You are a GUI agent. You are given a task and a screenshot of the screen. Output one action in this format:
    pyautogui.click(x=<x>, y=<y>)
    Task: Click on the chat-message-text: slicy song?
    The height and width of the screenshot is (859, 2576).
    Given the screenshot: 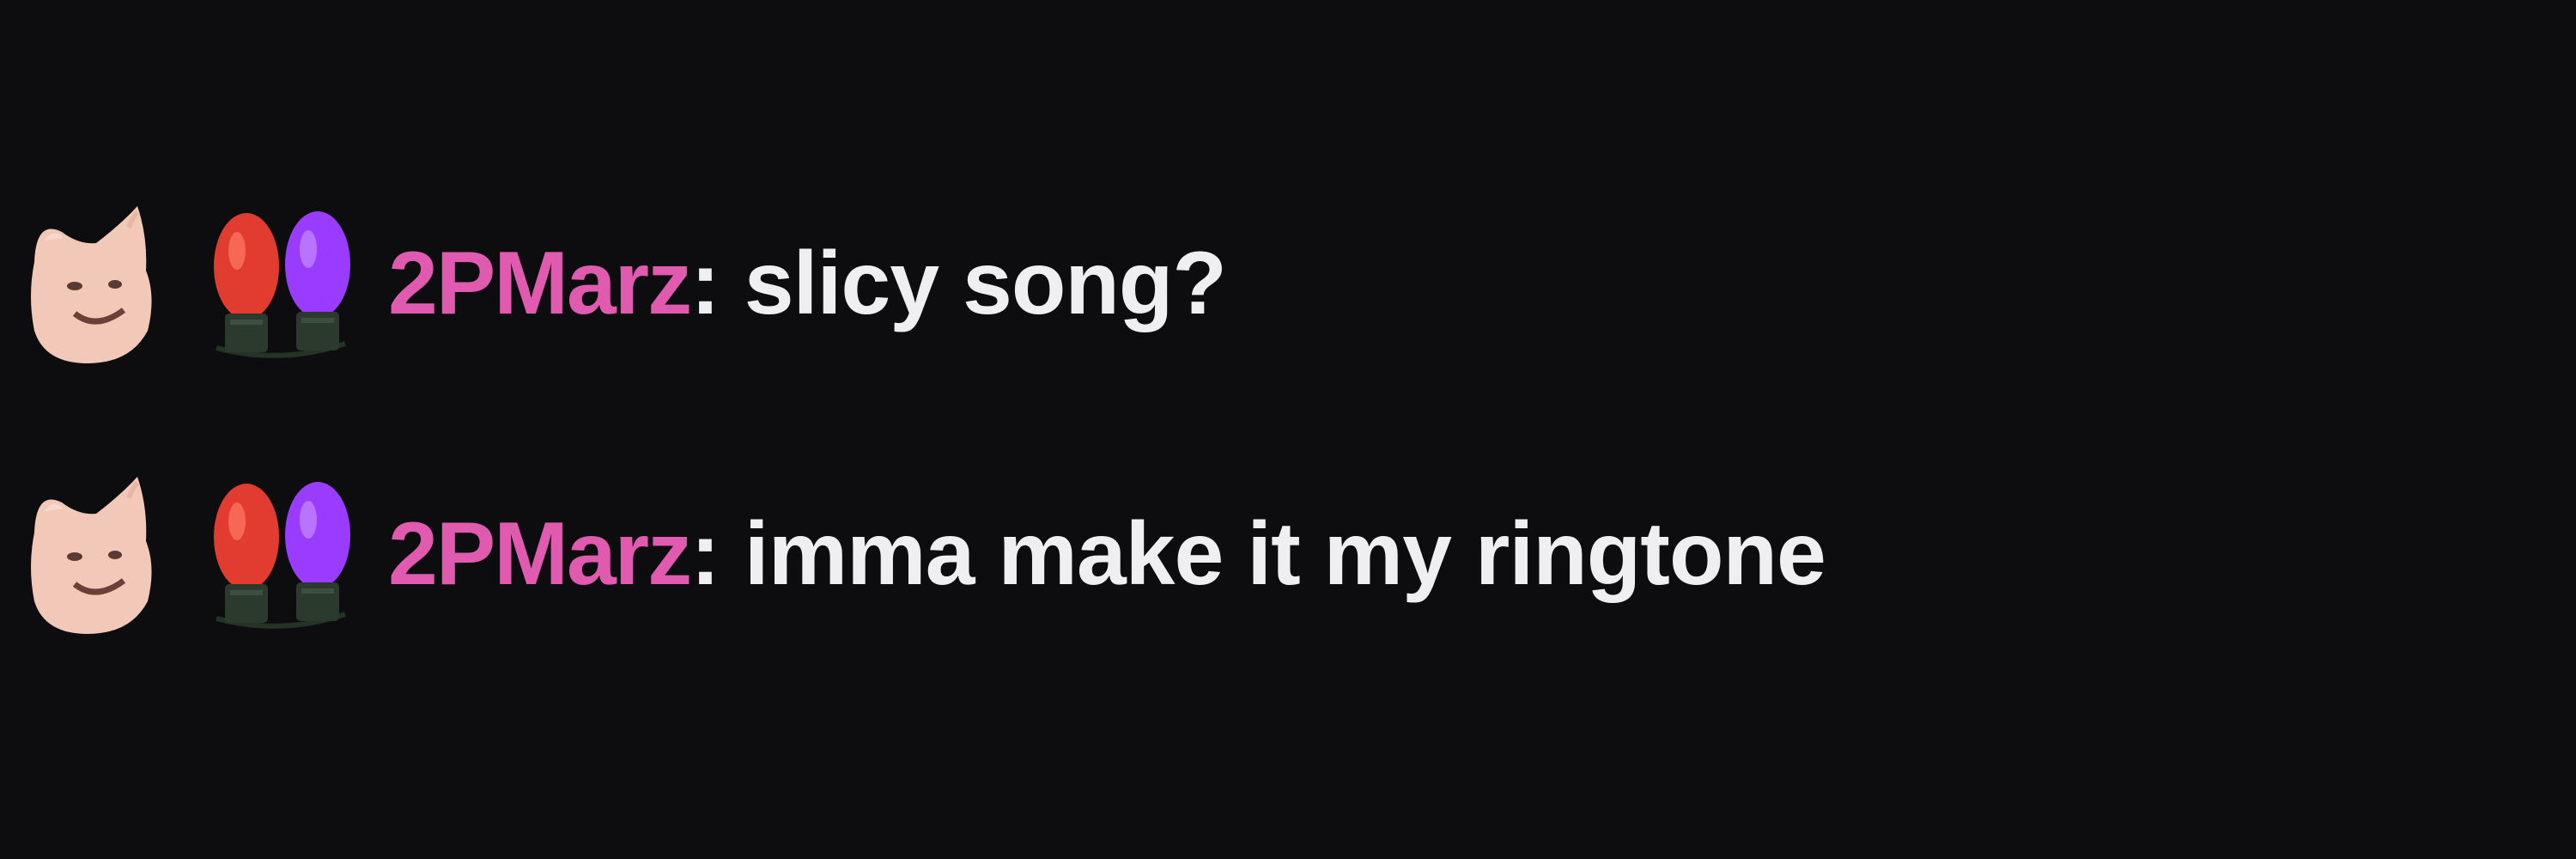 What is the action you would take?
    pyautogui.click(x=985, y=283)
    